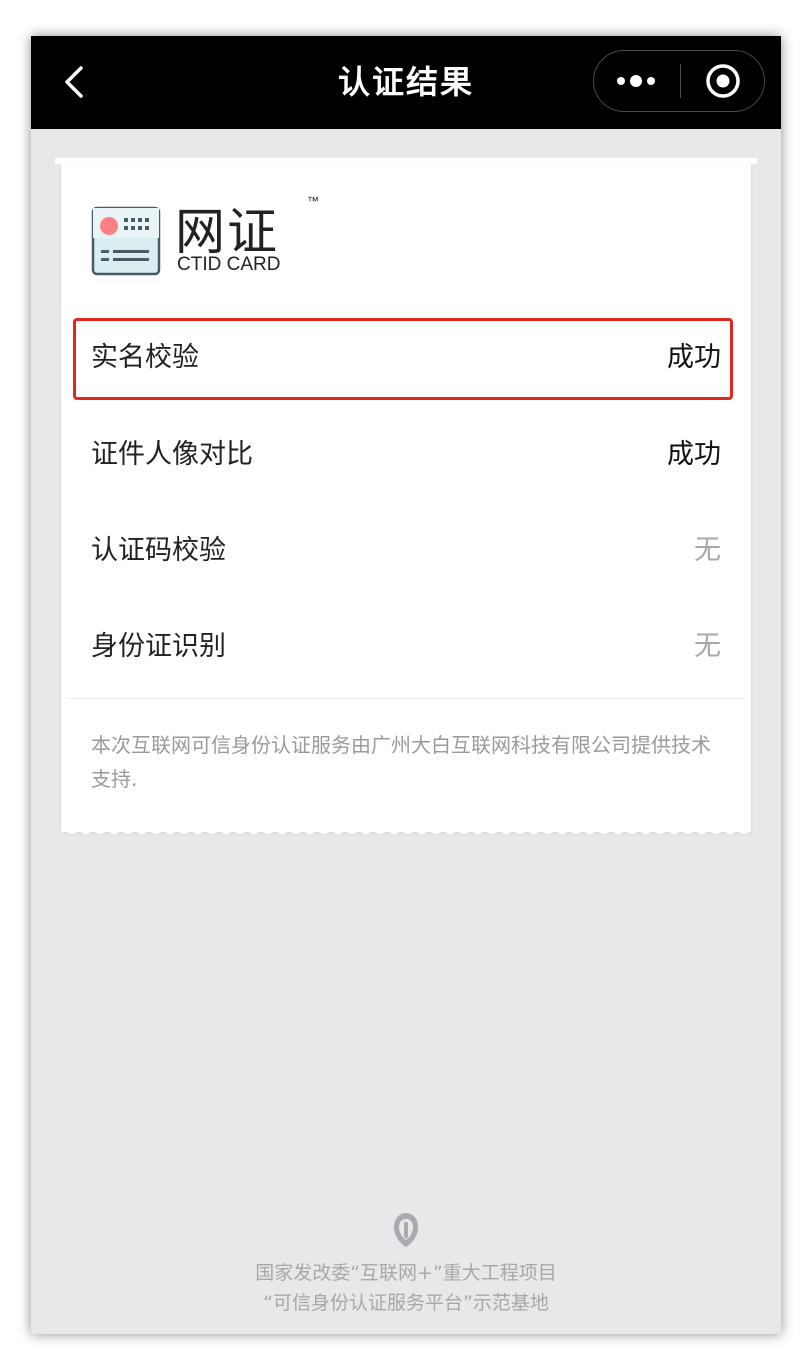 Image resolution: width=811 pixels, height=1371 pixels. I want to click on result-label: 认证码校验, so click(158, 550).